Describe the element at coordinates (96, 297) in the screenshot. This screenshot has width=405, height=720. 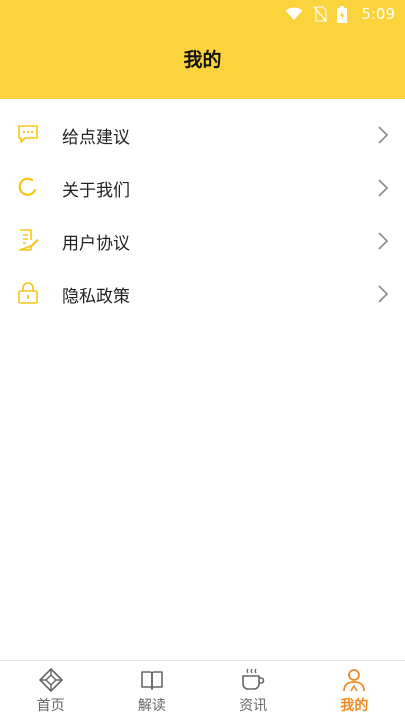
I see `menu-item-label: 隐私政策` at that location.